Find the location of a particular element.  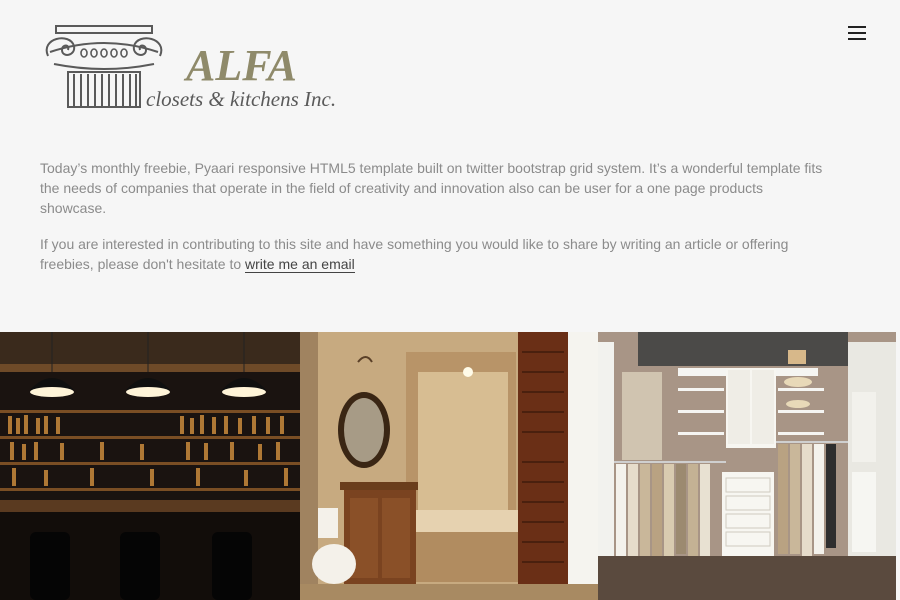

closet-photo is located at coordinates (747, 466).